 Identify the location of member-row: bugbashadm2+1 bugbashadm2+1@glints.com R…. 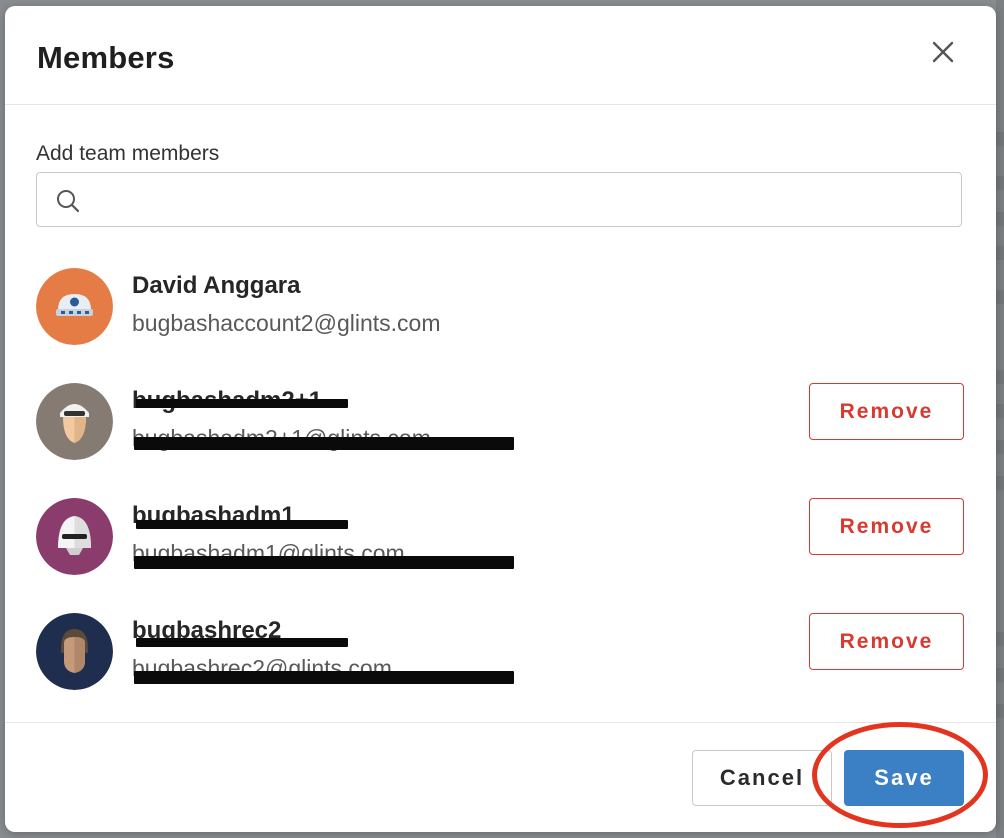
(500, 423).